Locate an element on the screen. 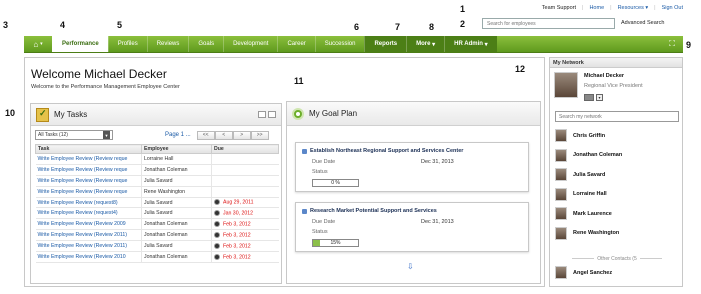 The width and height of the screenshot is (701, 294). nav-reports: Reports is located at coordinates (385, 44).